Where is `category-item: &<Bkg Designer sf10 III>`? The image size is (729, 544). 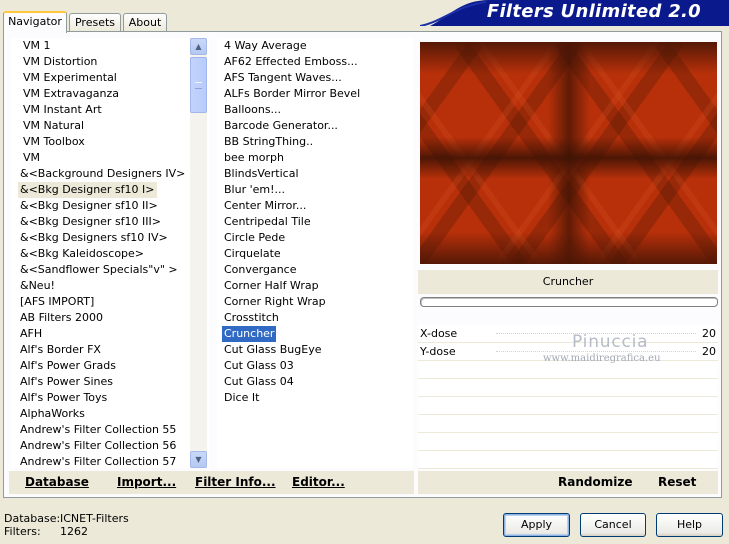
category-item: &<Bkg Designer sf10 III> is located at coordinates (90, 222).